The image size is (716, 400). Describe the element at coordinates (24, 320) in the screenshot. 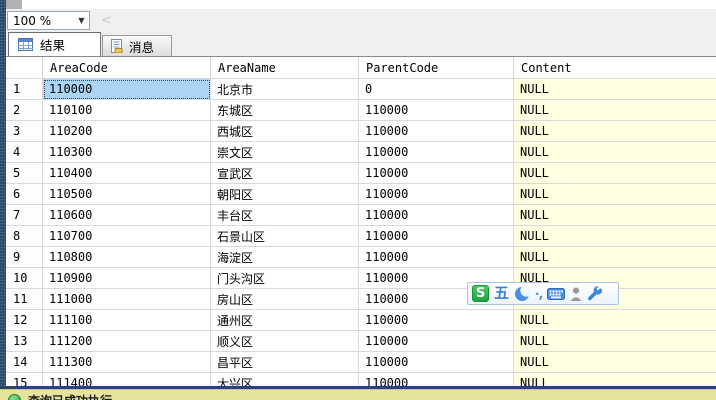

I see `row-number: 12` at that location.